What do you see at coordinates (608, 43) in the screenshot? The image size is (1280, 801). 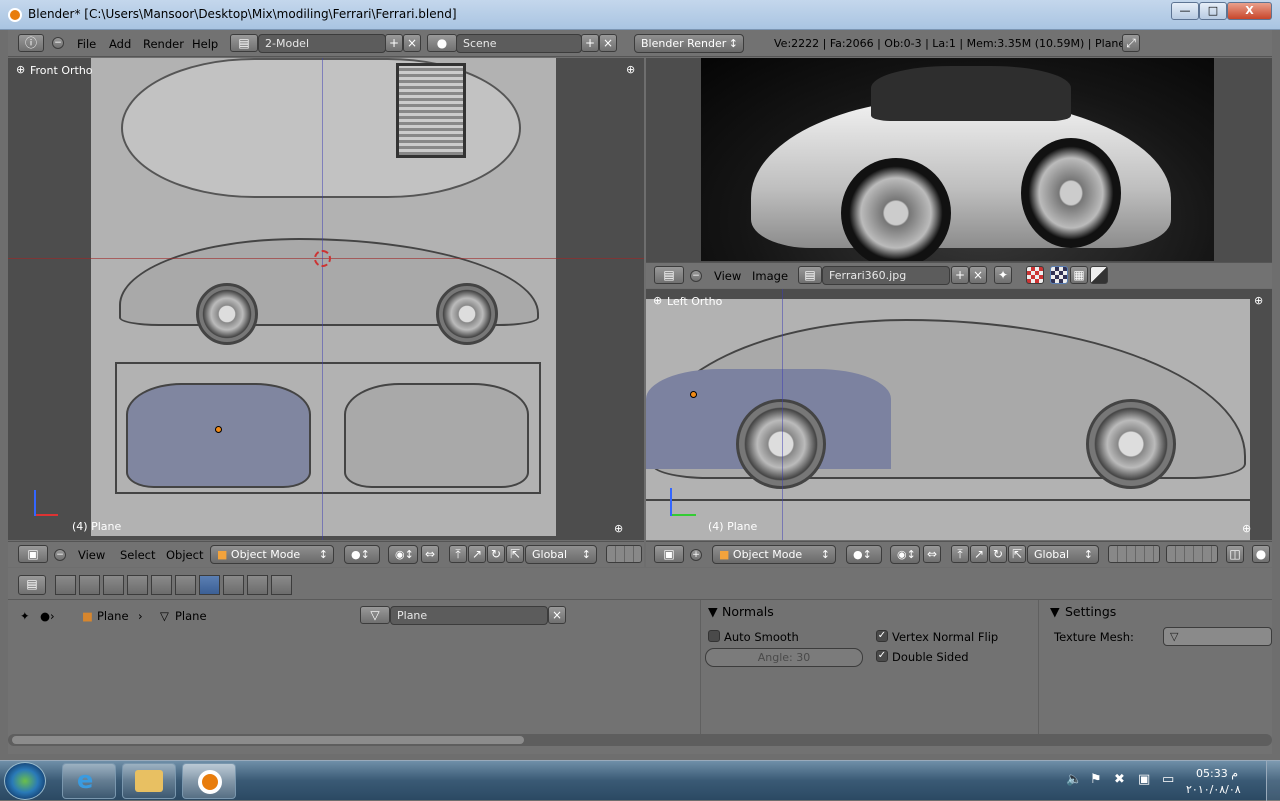 I see `delete-scene-icon: ×` at bounding box center [608, 43].